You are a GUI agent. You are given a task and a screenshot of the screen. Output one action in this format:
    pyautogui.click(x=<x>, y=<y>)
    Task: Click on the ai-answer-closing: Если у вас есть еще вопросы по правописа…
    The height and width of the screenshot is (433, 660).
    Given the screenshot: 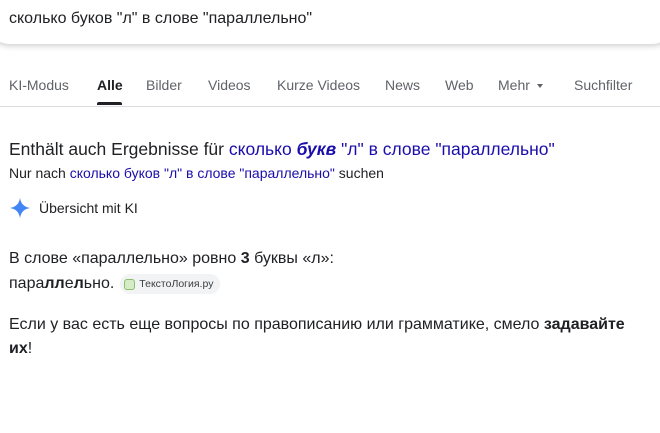 What is the action you would take?
    pyautogui.click(x=329, y=337)
    